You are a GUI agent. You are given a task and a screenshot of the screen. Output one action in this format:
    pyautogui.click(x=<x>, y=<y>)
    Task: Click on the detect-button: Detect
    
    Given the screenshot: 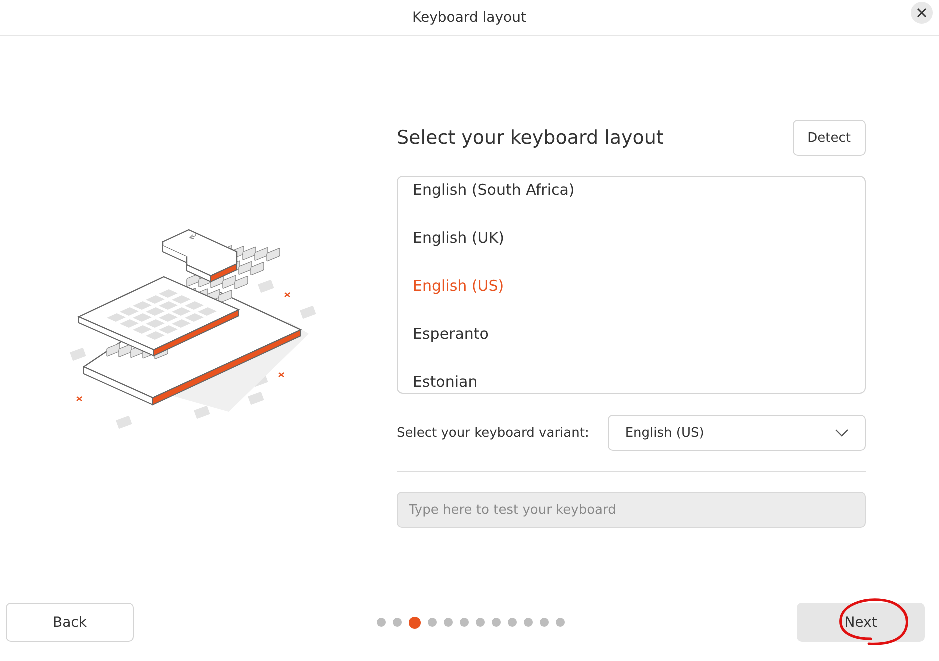 What is the action you would take?
    pyautogui.click(x=829, y=138)
    